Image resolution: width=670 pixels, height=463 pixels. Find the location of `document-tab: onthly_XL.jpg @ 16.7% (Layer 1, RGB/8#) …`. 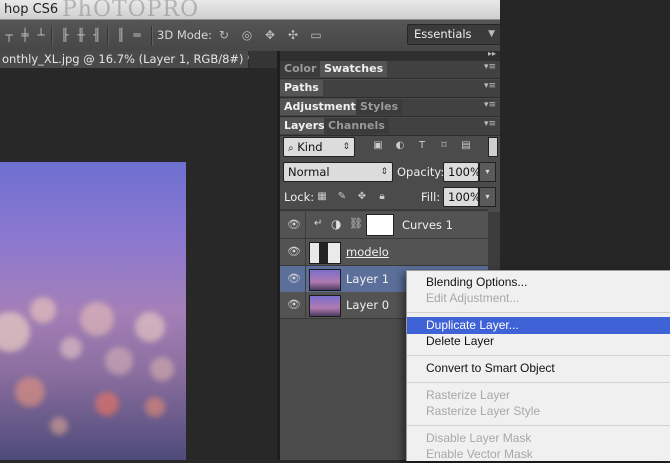

document-tab: onthly_XL.jpg @ 16.7% (Layer 1, RGB/8#) … is located at coordinates (126, 59).